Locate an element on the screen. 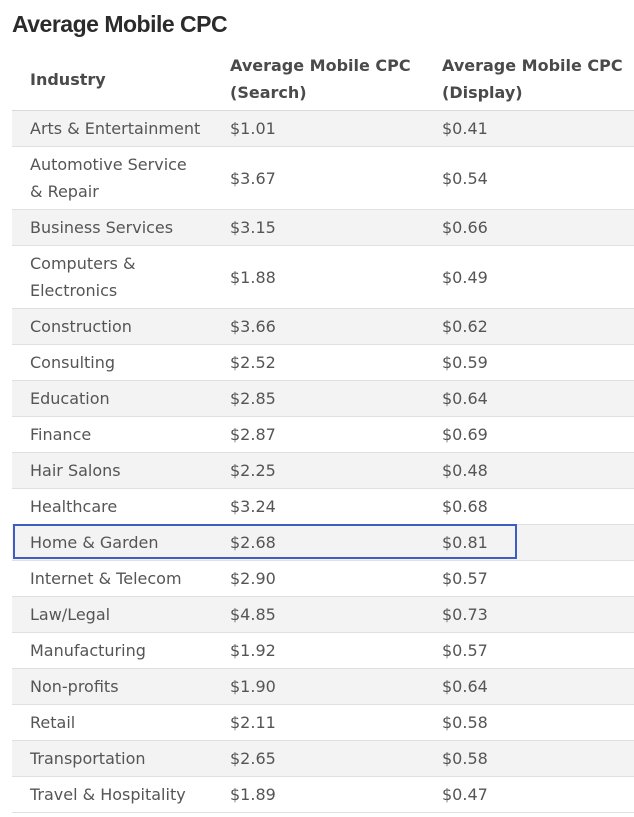 The height and width of the screenshot is (817, 634). display-cpc-cell: $0.69 is located at coordinates (529, 434).